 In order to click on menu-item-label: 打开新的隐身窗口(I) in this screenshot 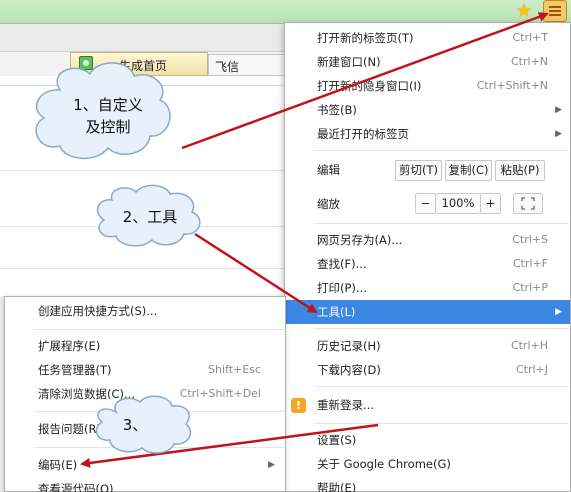, I will do `click(369, 86)`.